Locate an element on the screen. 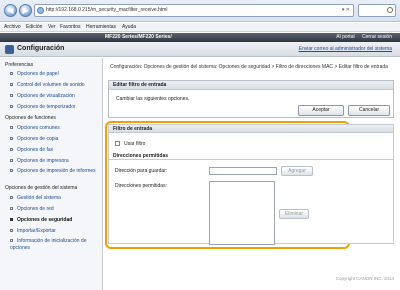 Image resolution: width=400 pixels, height=290 pixels. sidebar-item-label: Opciones de temporizador is located at coordinates (46, 107).